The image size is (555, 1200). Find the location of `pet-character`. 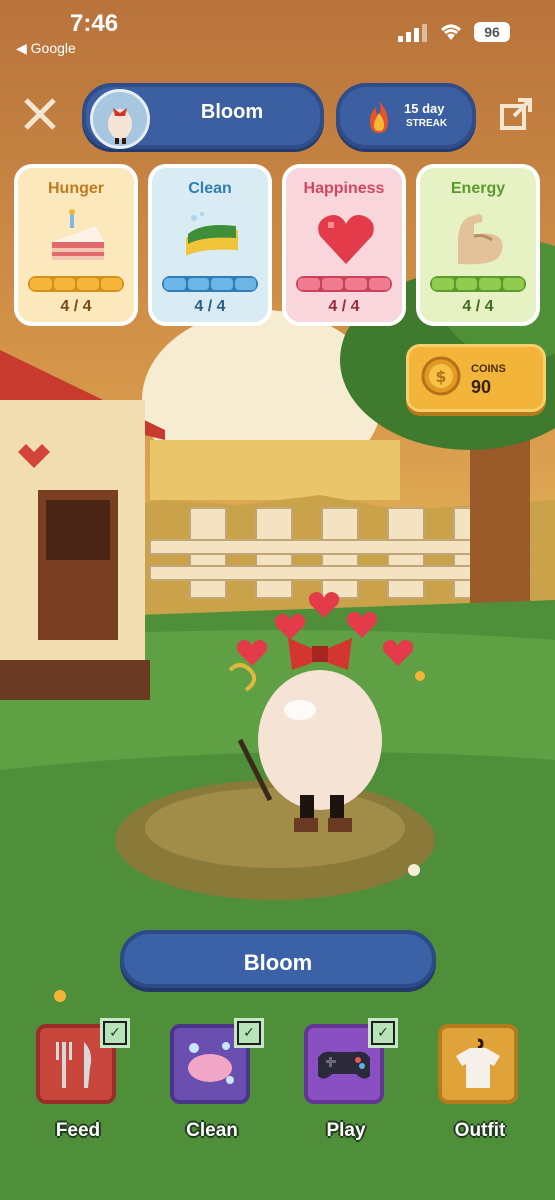

pet-character is located at coordinates (310, 715).